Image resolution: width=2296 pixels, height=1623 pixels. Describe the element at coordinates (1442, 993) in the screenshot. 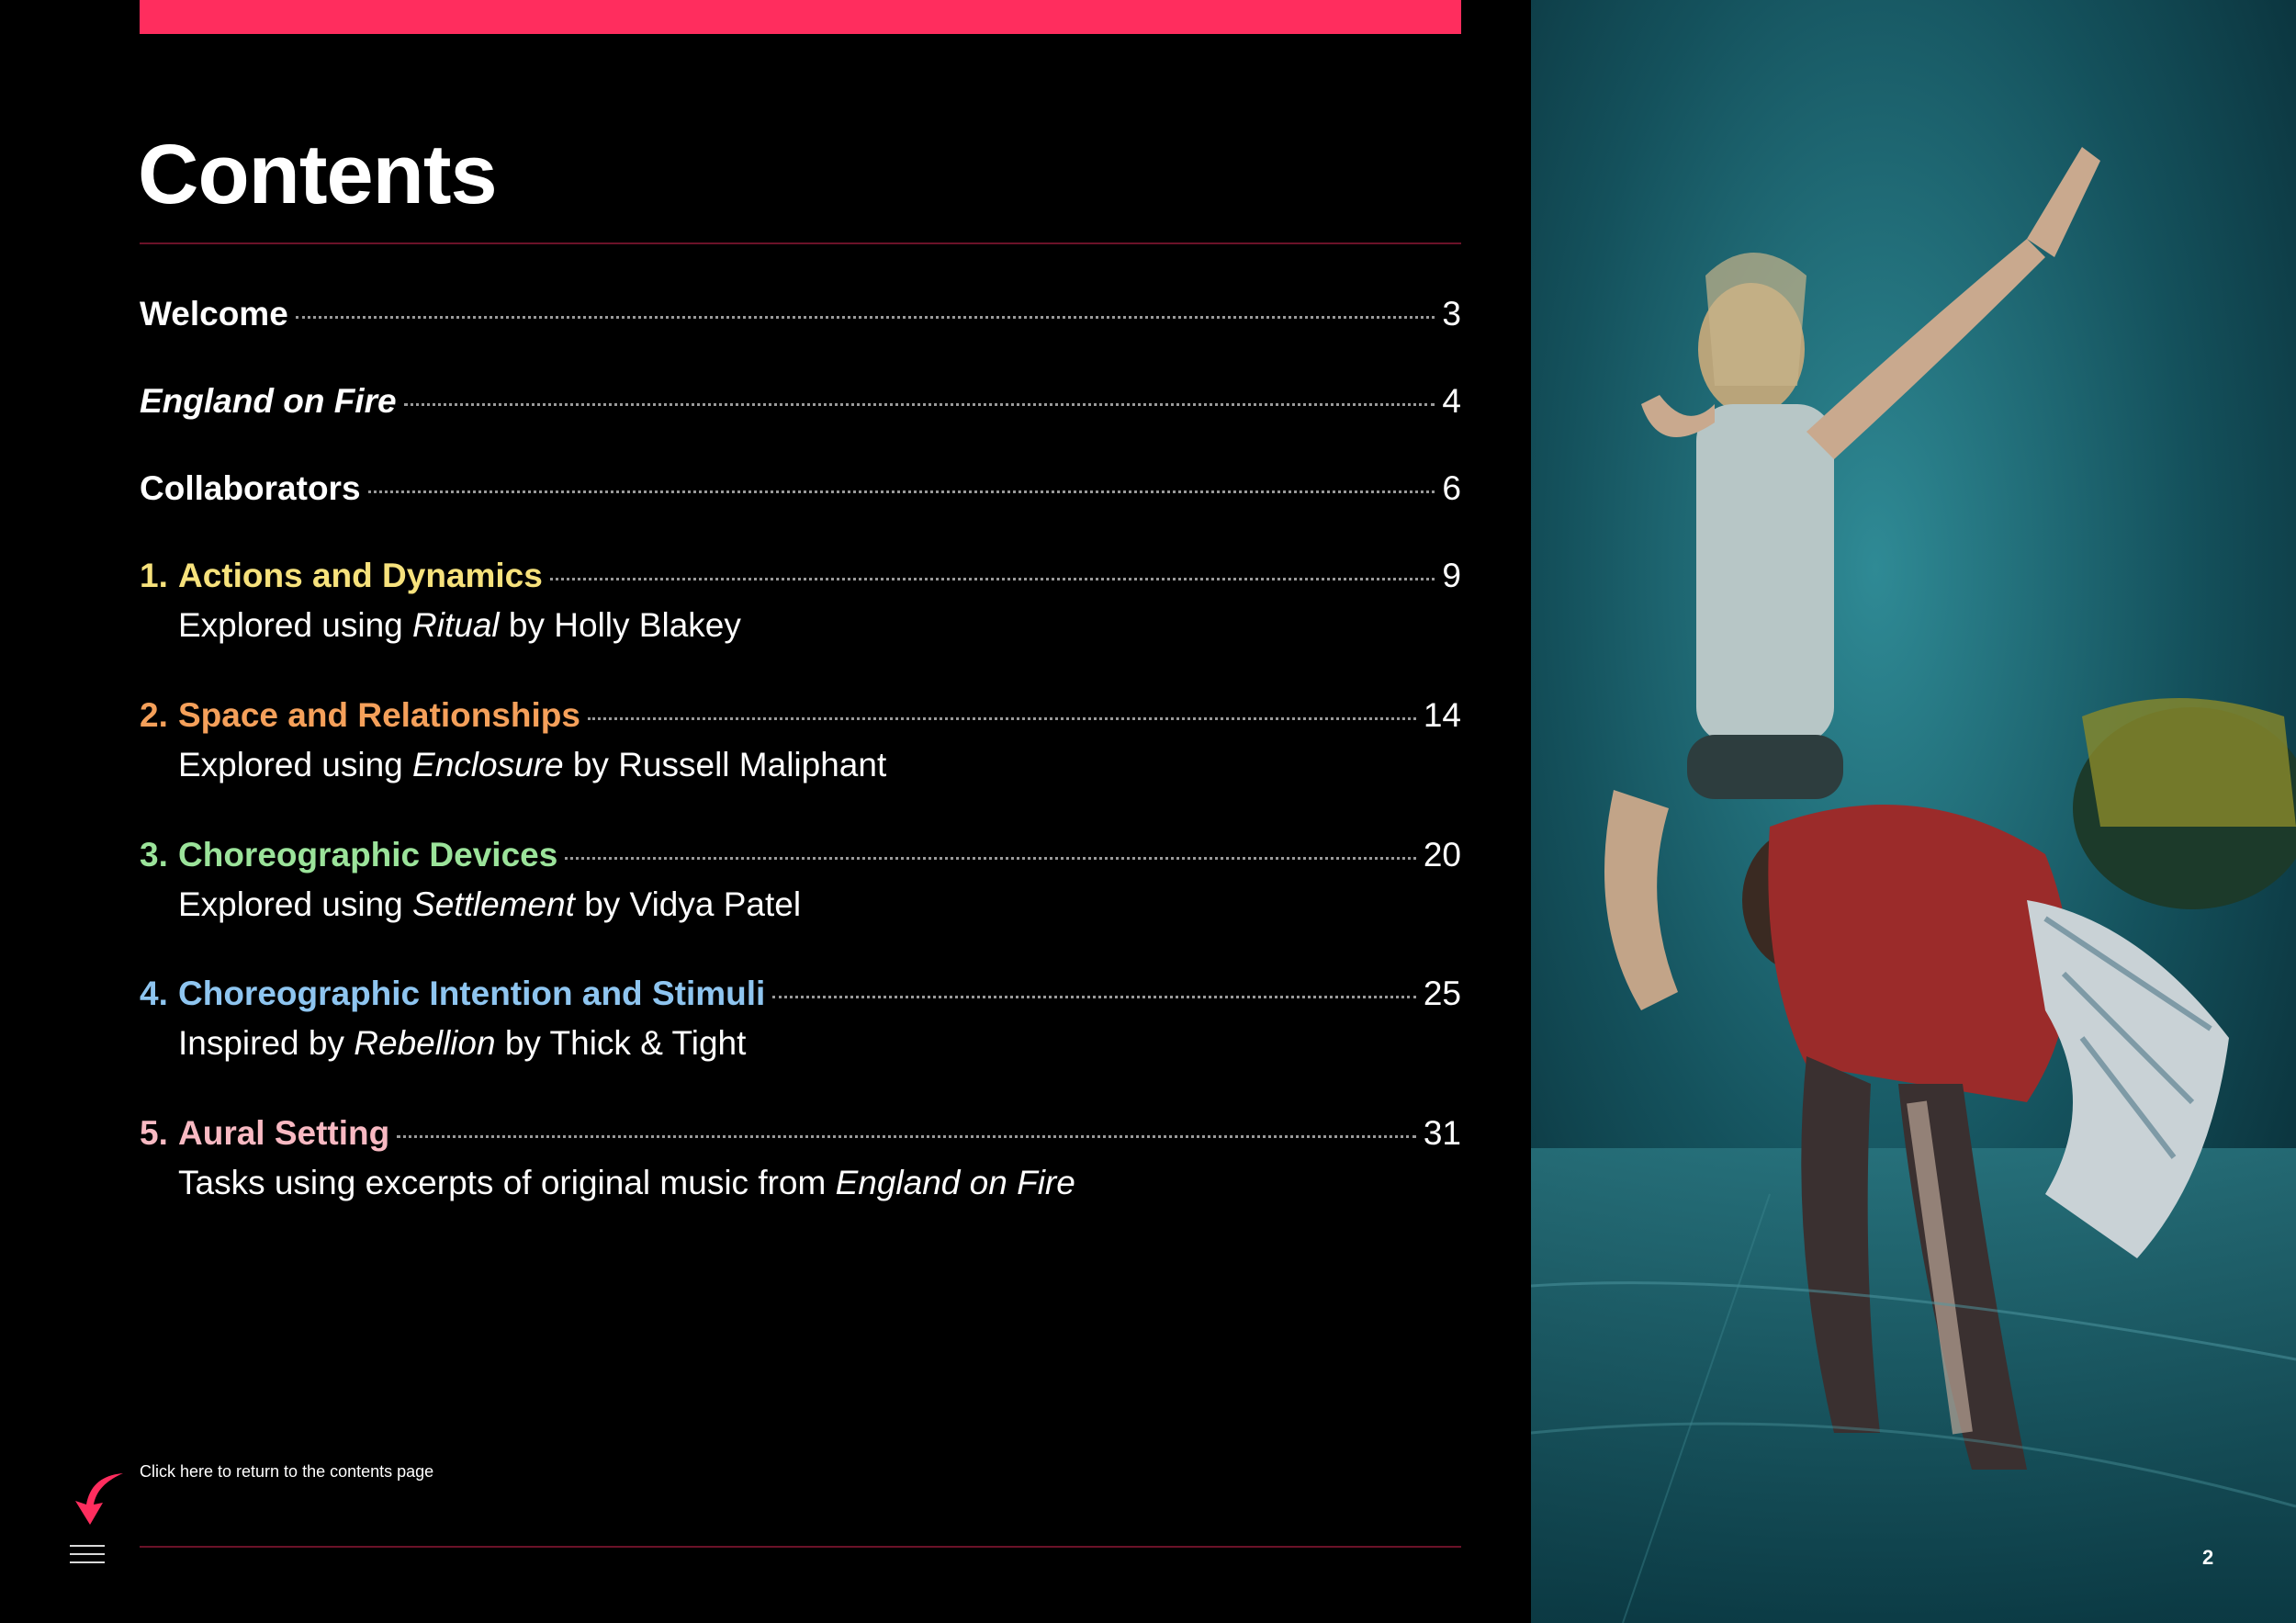

I see `toc-page-number: 25` at that location.